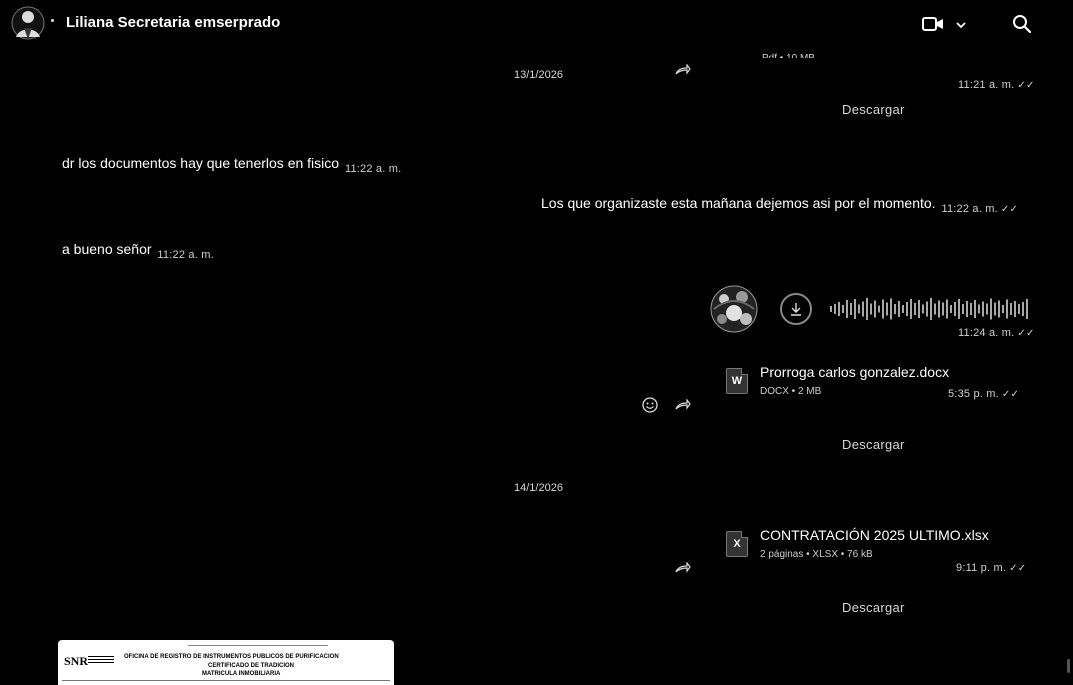 The height and width of the screenshot is (685, 1073). I want to click on emoji-icon, so click(650, 405).